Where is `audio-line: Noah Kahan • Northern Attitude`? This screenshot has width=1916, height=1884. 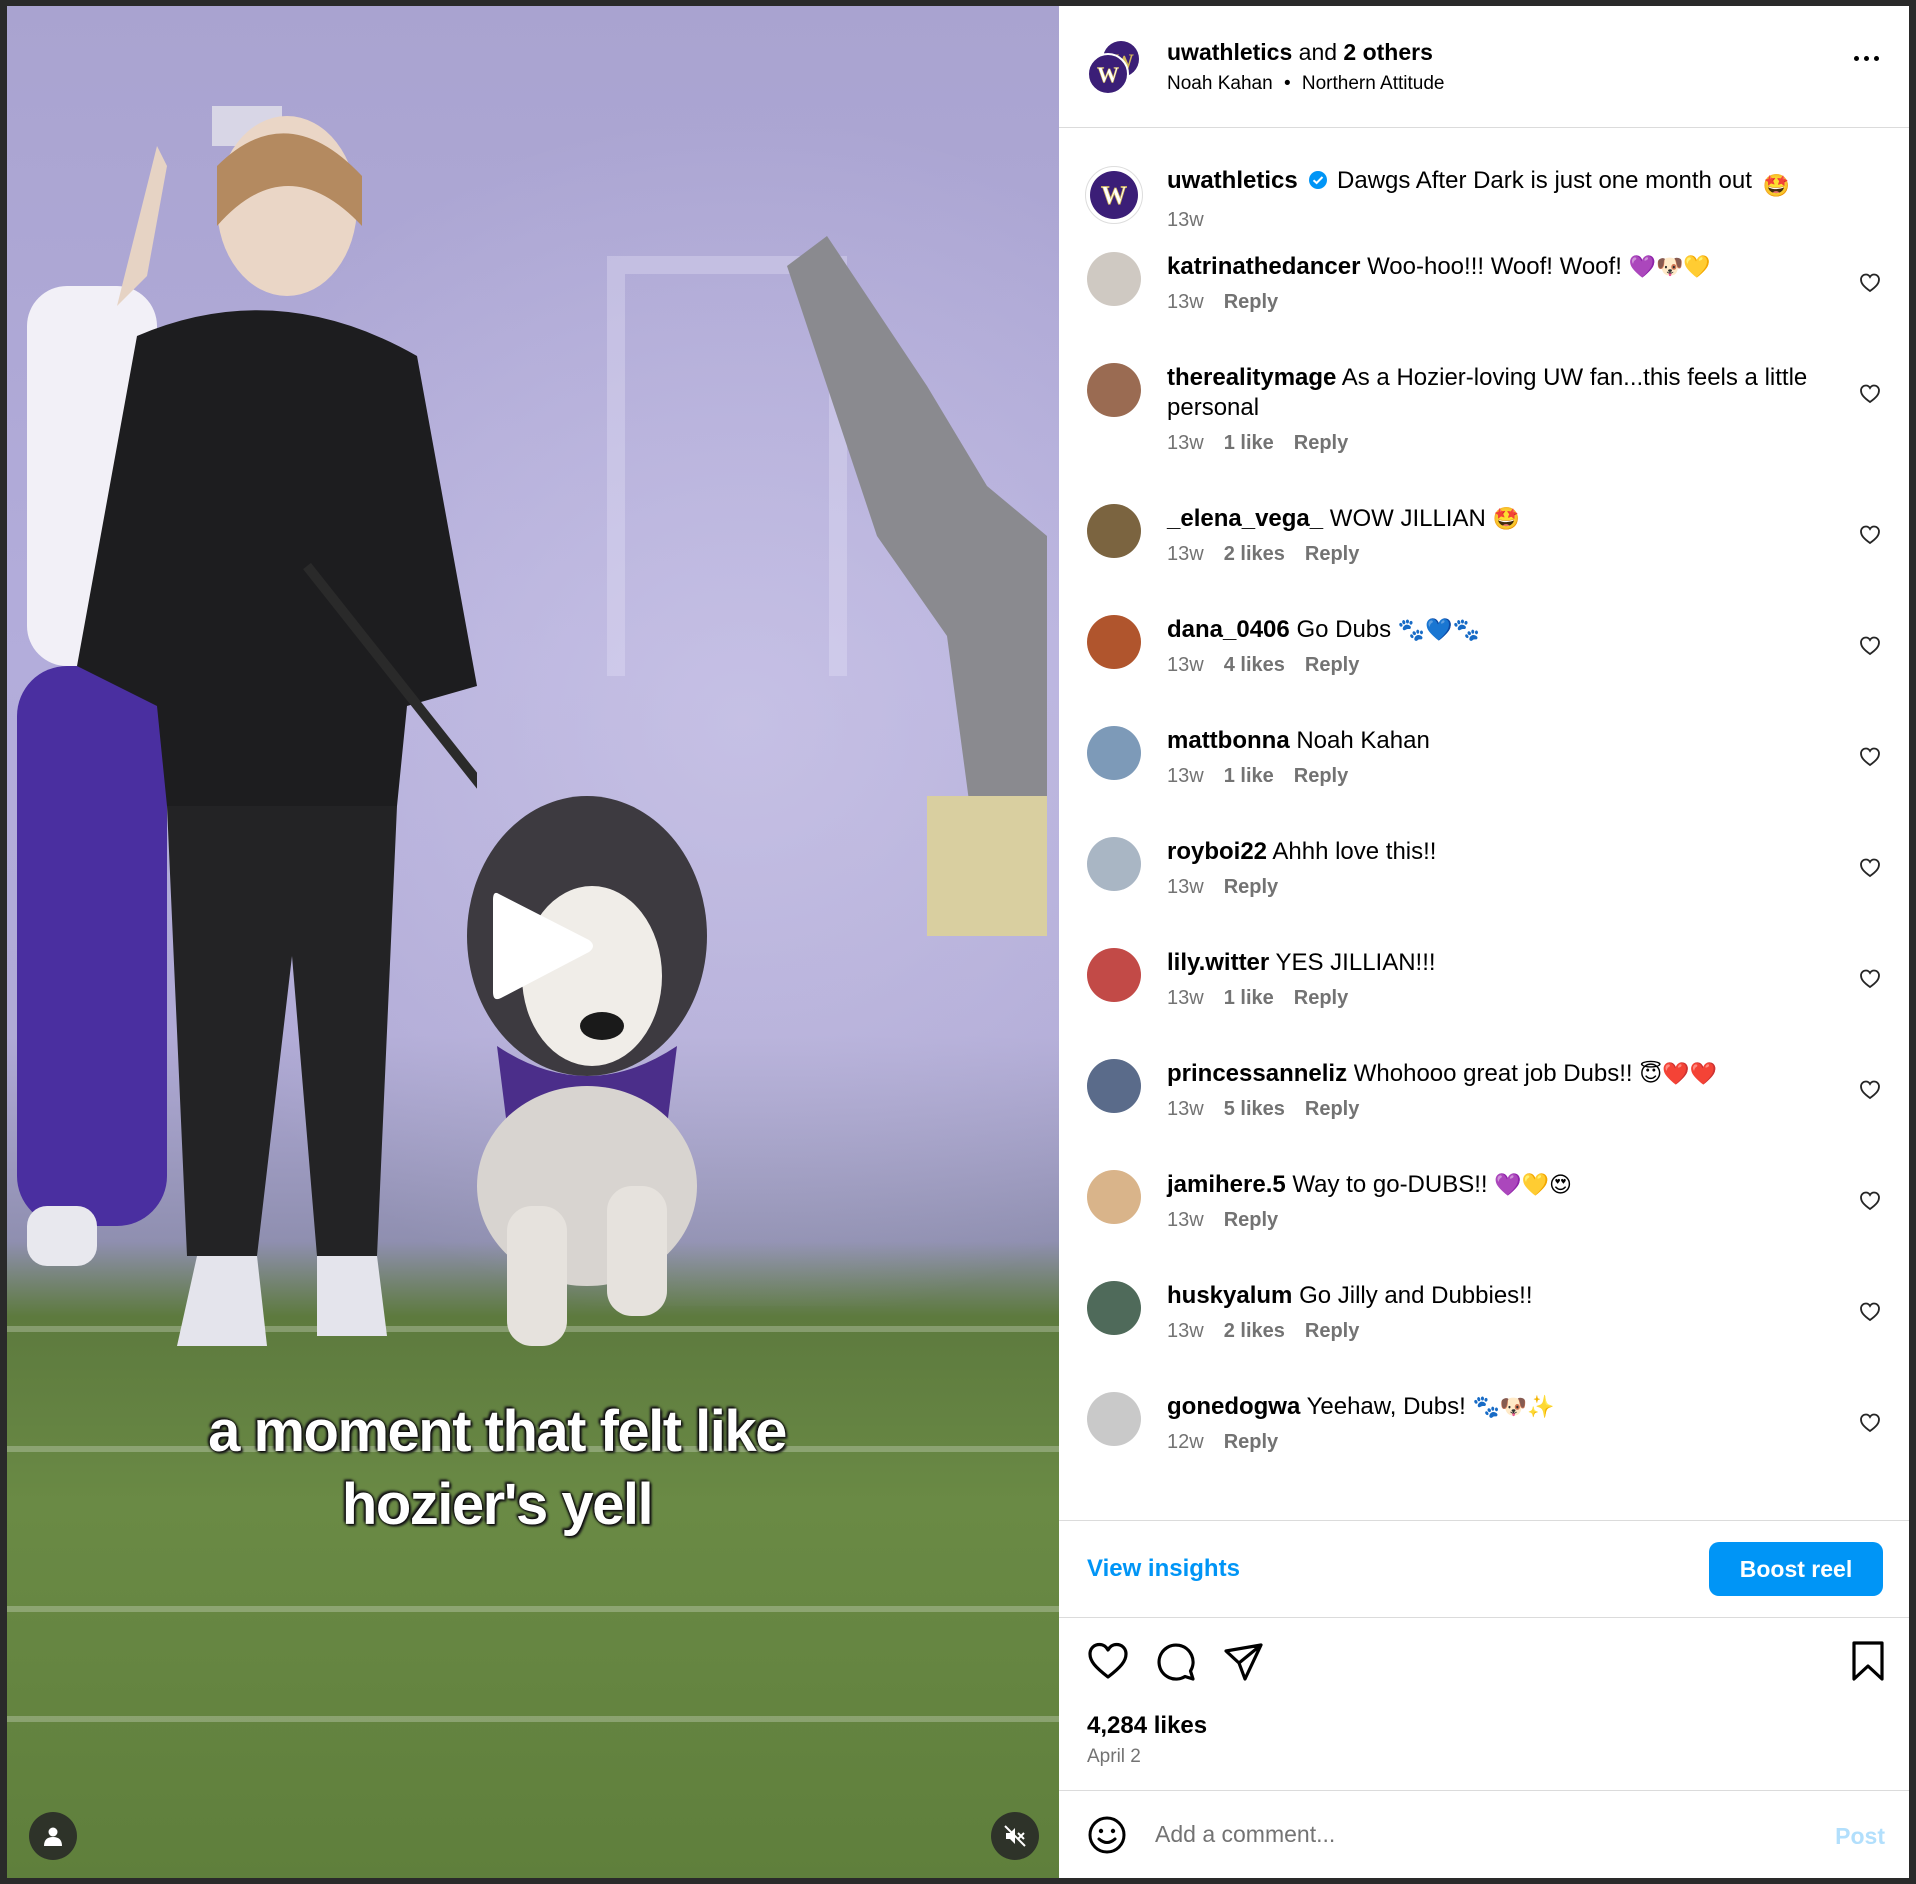 audio-line: Noah Kahan • Northern Attitude is located at coordinates (1305, 84).